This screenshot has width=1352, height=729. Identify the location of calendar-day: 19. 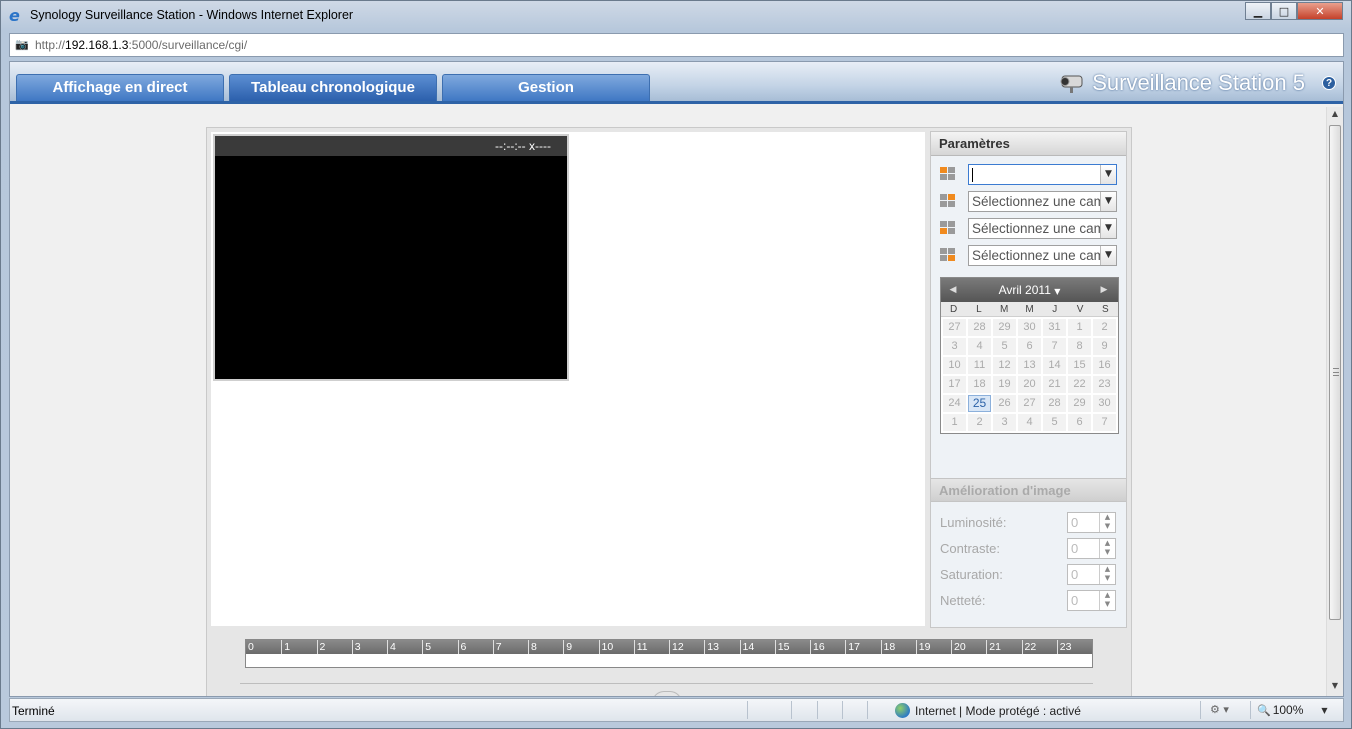
(1004, 384).